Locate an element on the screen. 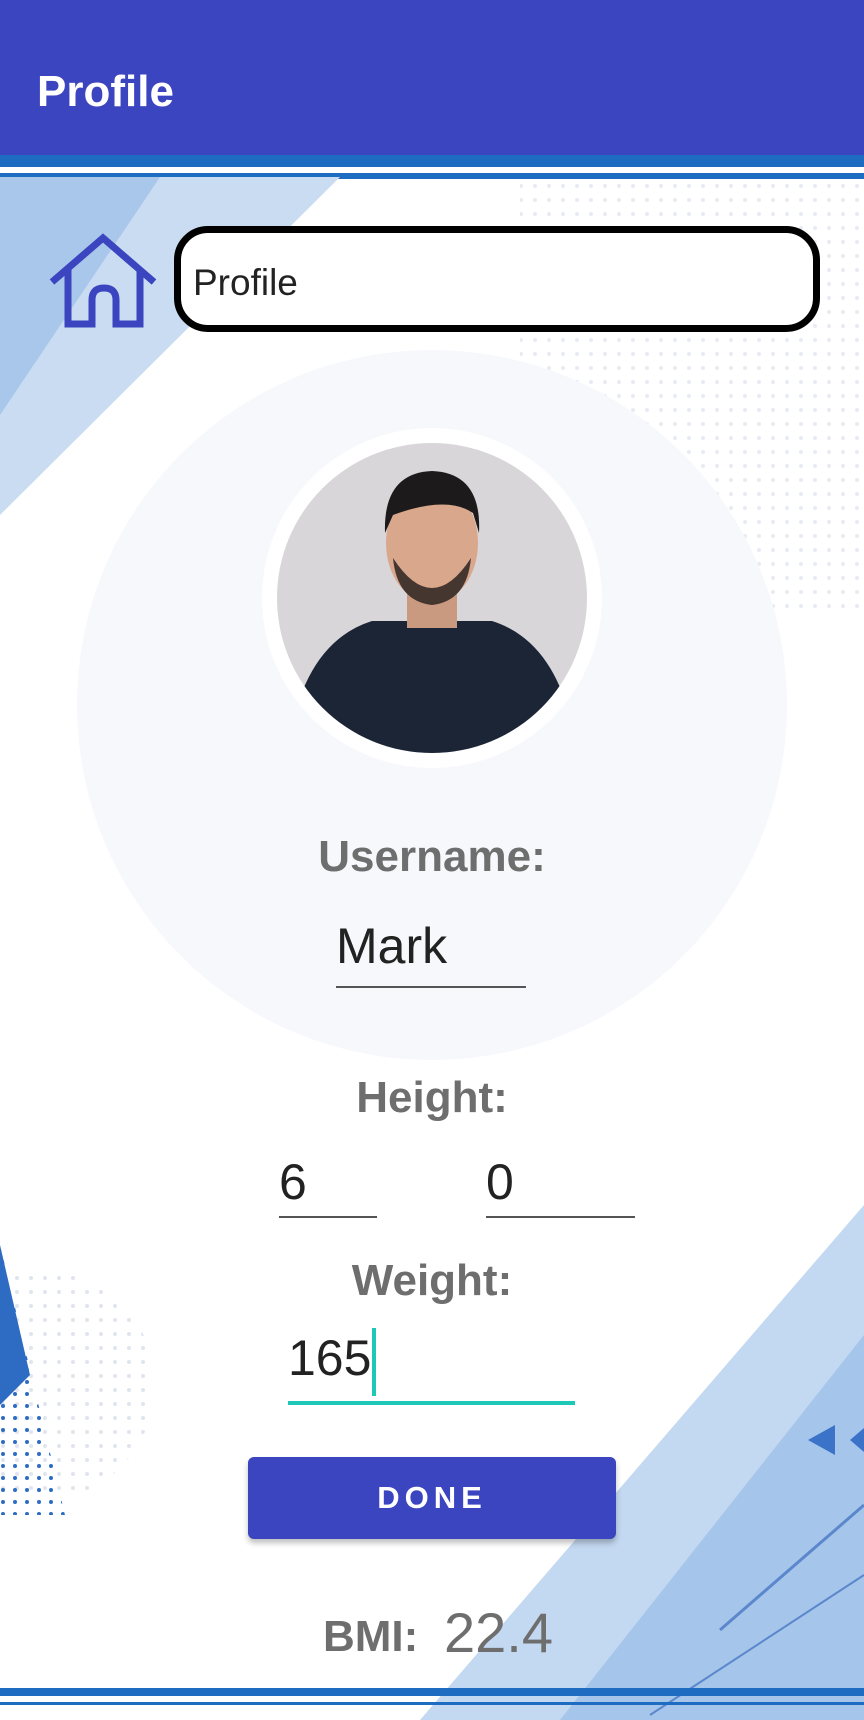 Image resolution: width=864 pixels, height=1720 pixels. height-inches-field: 0 is located at coordinates (560, 1185).